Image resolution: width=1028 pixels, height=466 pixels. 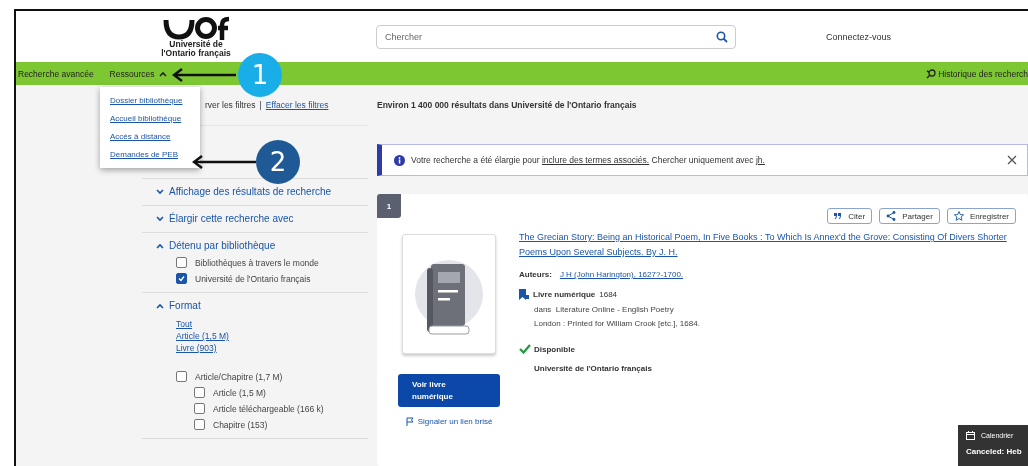 What do you see at coordinates (621, 274) in the screenshot?
I see `author-link: J H (John Harington), 1627?-1700.` at bounding box center [621, 274].